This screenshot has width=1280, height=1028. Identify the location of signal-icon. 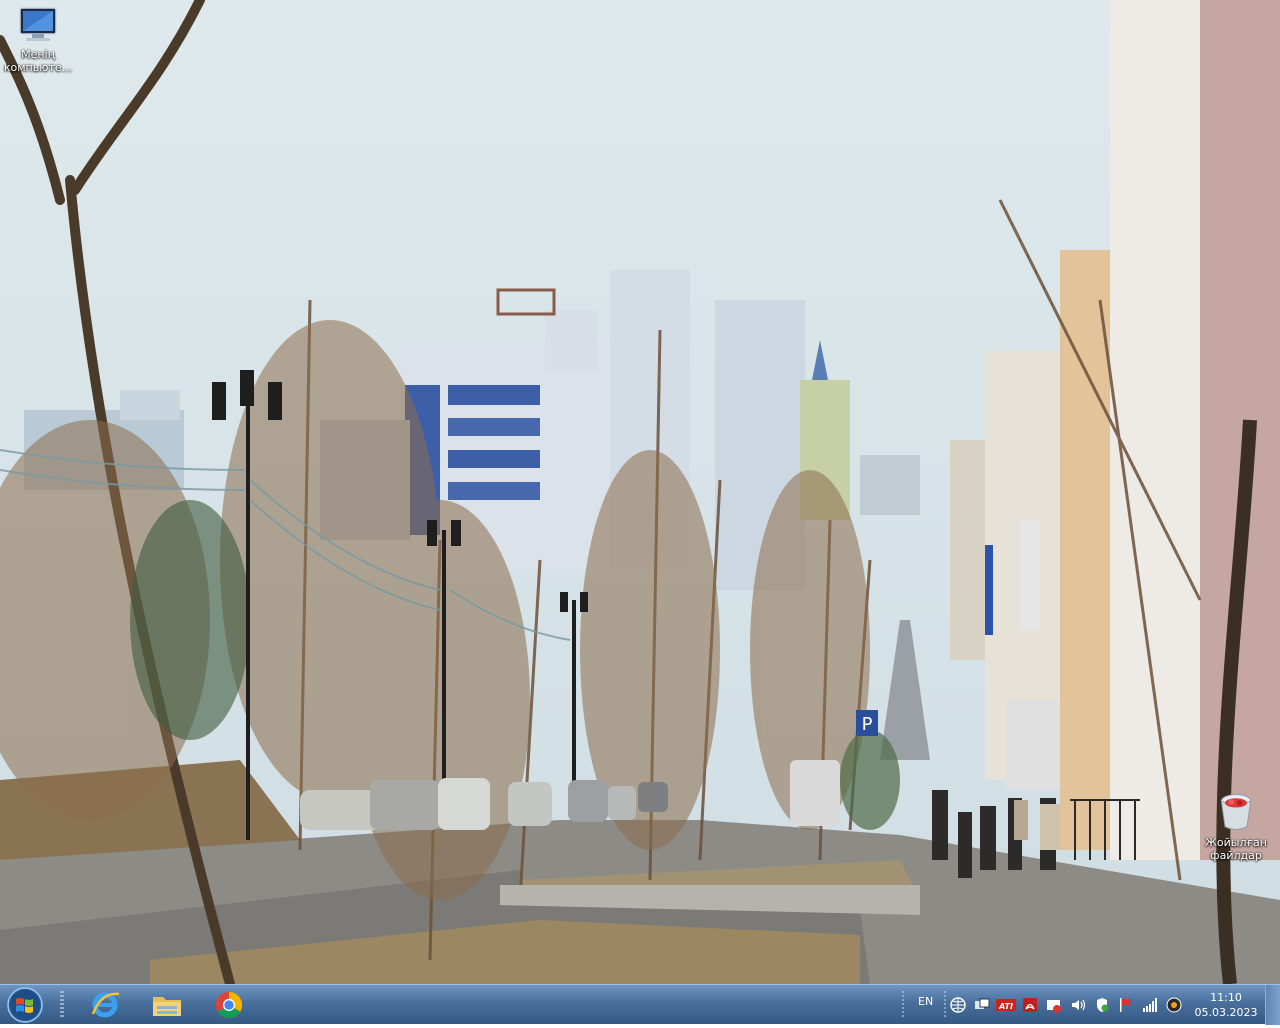
(1150, 1005).